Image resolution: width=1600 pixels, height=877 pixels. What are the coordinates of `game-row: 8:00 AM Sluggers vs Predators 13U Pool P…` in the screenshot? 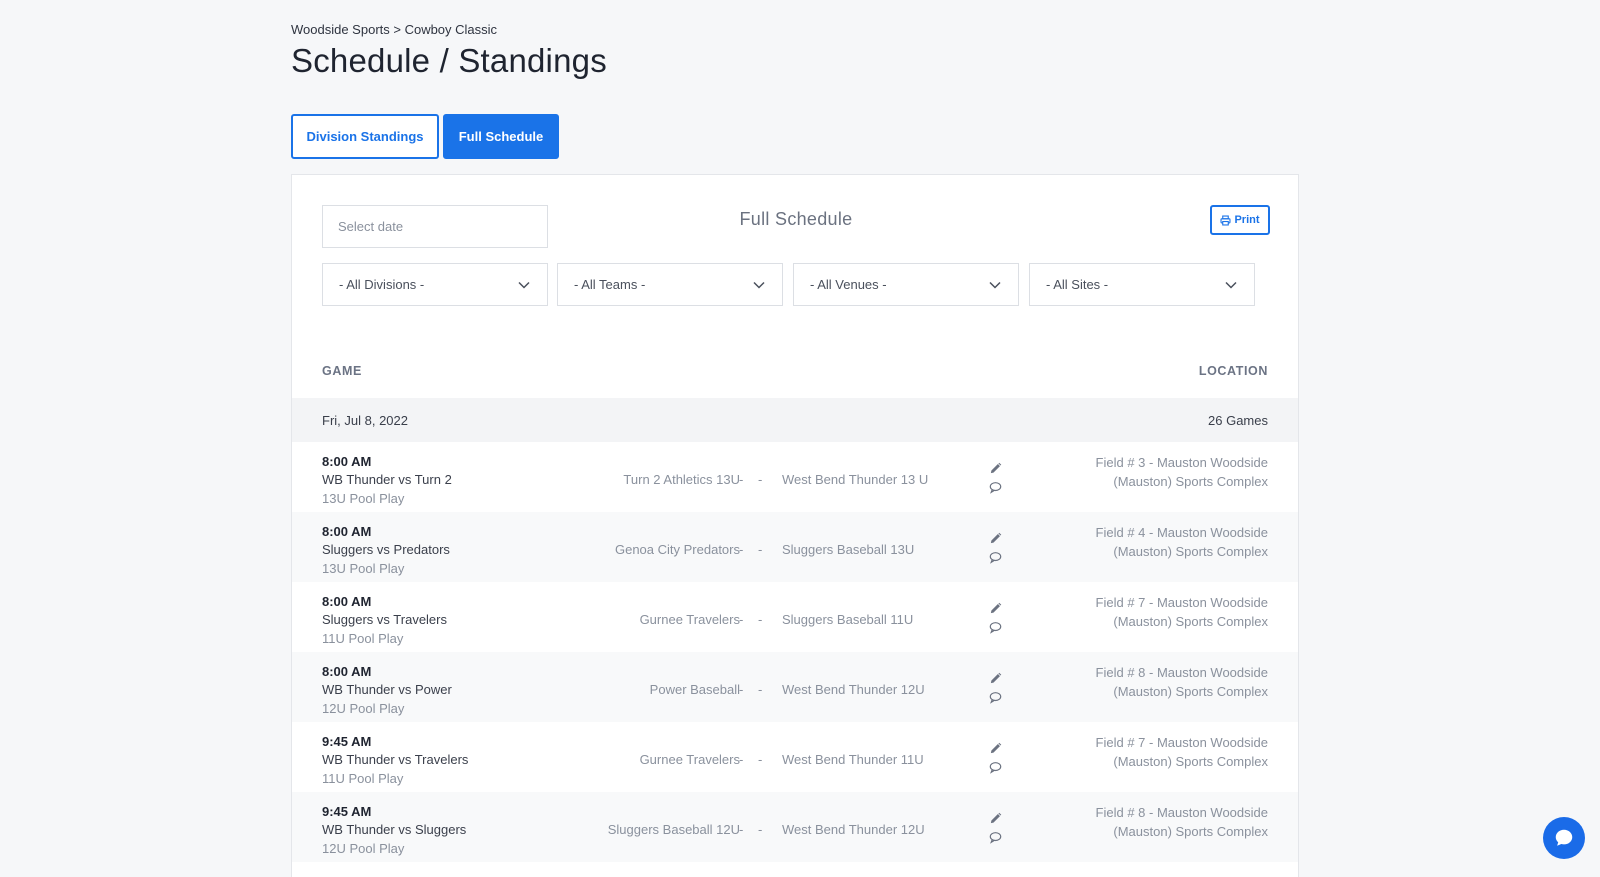 It's located at (795, 547).